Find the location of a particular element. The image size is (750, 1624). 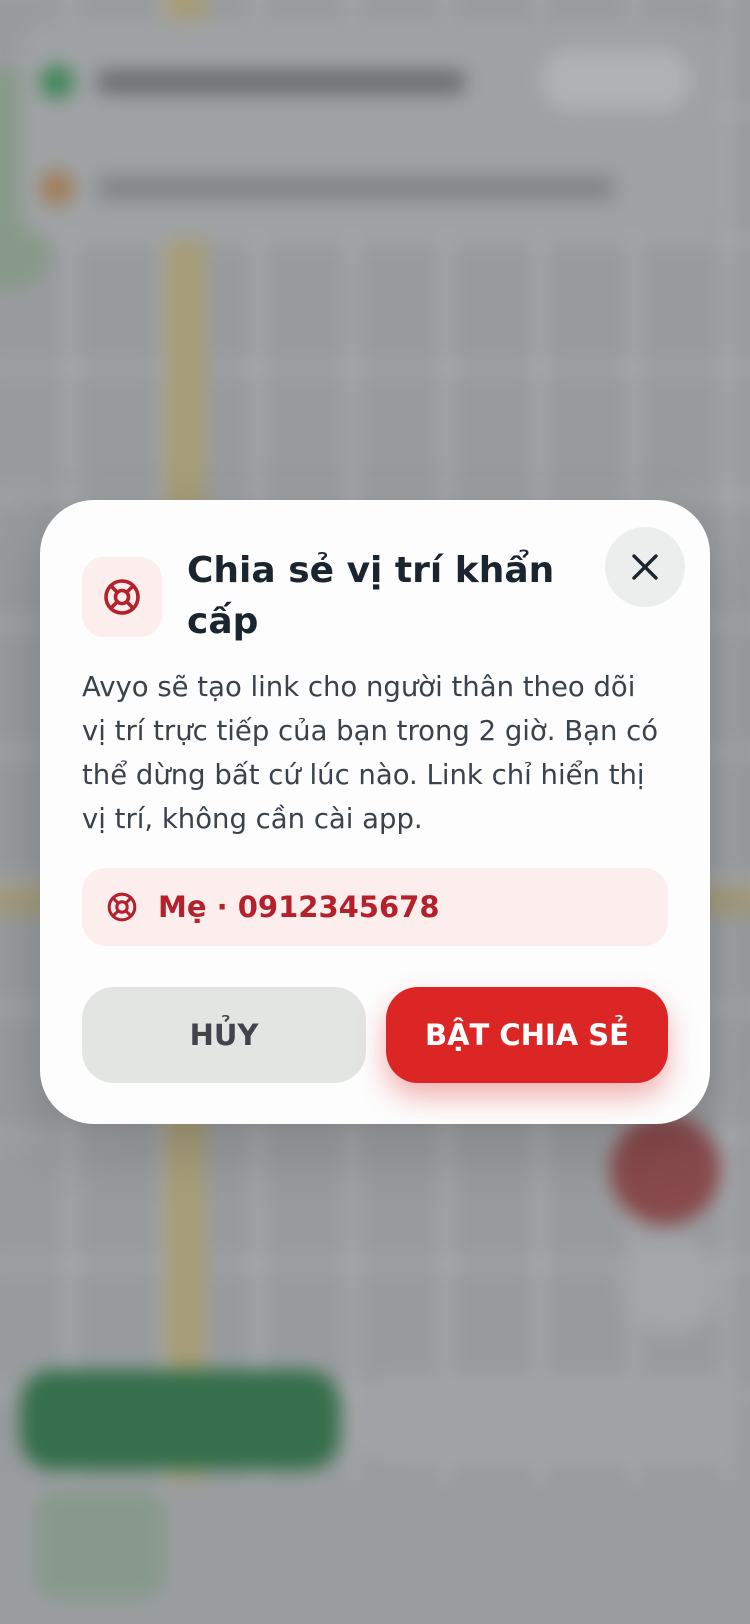

dialog-title: Chia sẻ vị trí khẩn cấp is located at coordinates (371, 596).